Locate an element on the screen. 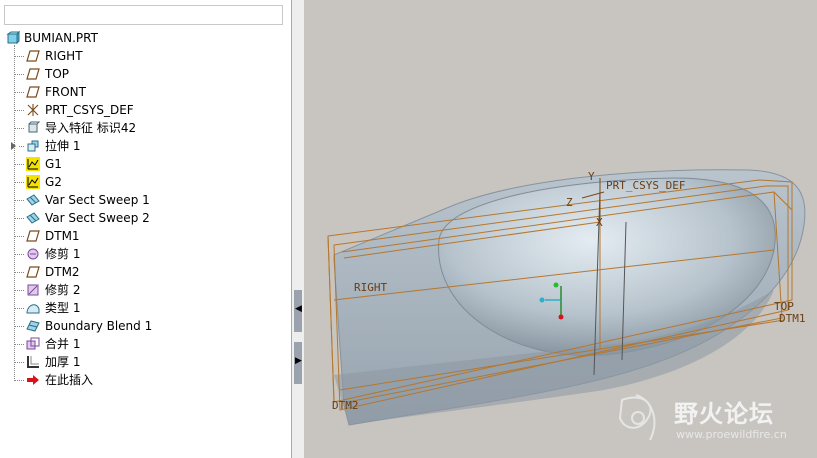 This screenshot has height=458, width=817. watermark-logo is located at coordinates (637, 417).